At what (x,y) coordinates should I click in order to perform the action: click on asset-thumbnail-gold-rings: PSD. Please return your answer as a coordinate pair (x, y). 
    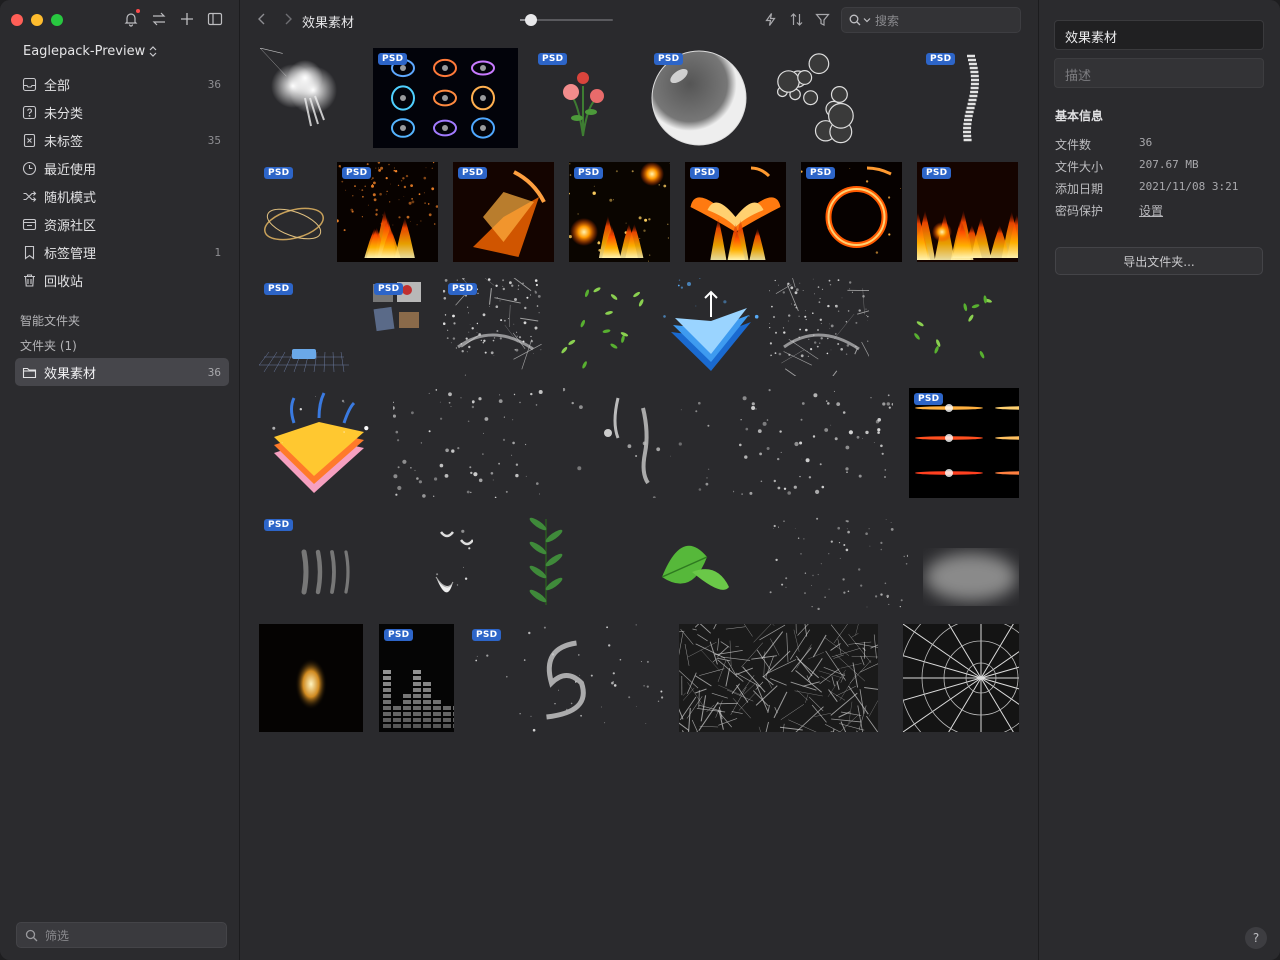
    Looking at the image, I should click on (294, 212).